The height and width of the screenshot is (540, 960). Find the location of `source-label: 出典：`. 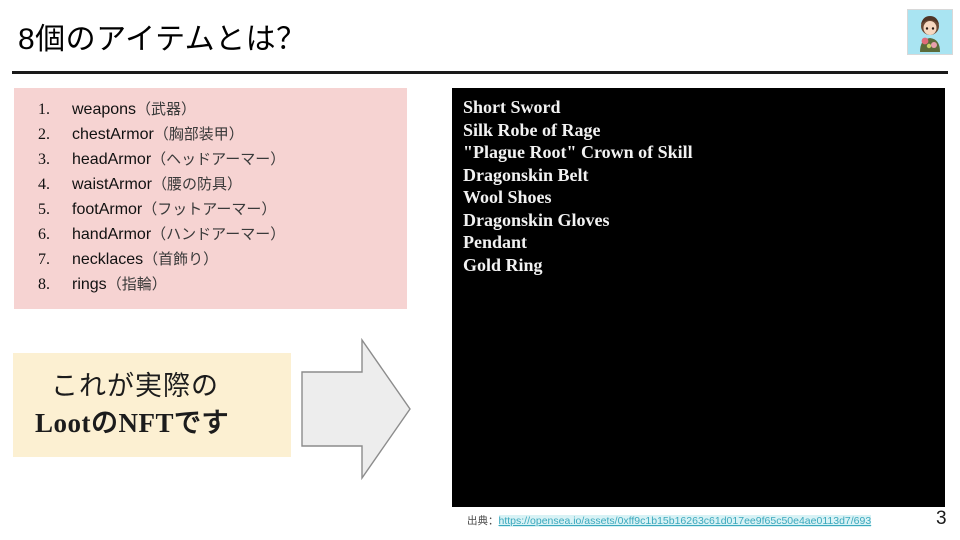

source-label: 出典： is located at coordinates (483, 521).